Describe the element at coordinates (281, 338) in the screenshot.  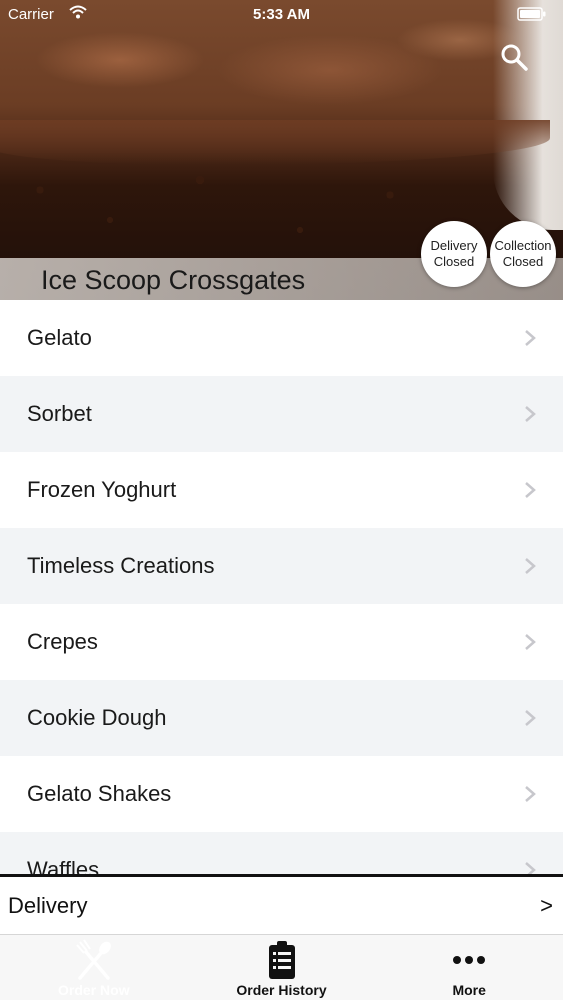
I see `category-row-gelato: Gelato` at that location.